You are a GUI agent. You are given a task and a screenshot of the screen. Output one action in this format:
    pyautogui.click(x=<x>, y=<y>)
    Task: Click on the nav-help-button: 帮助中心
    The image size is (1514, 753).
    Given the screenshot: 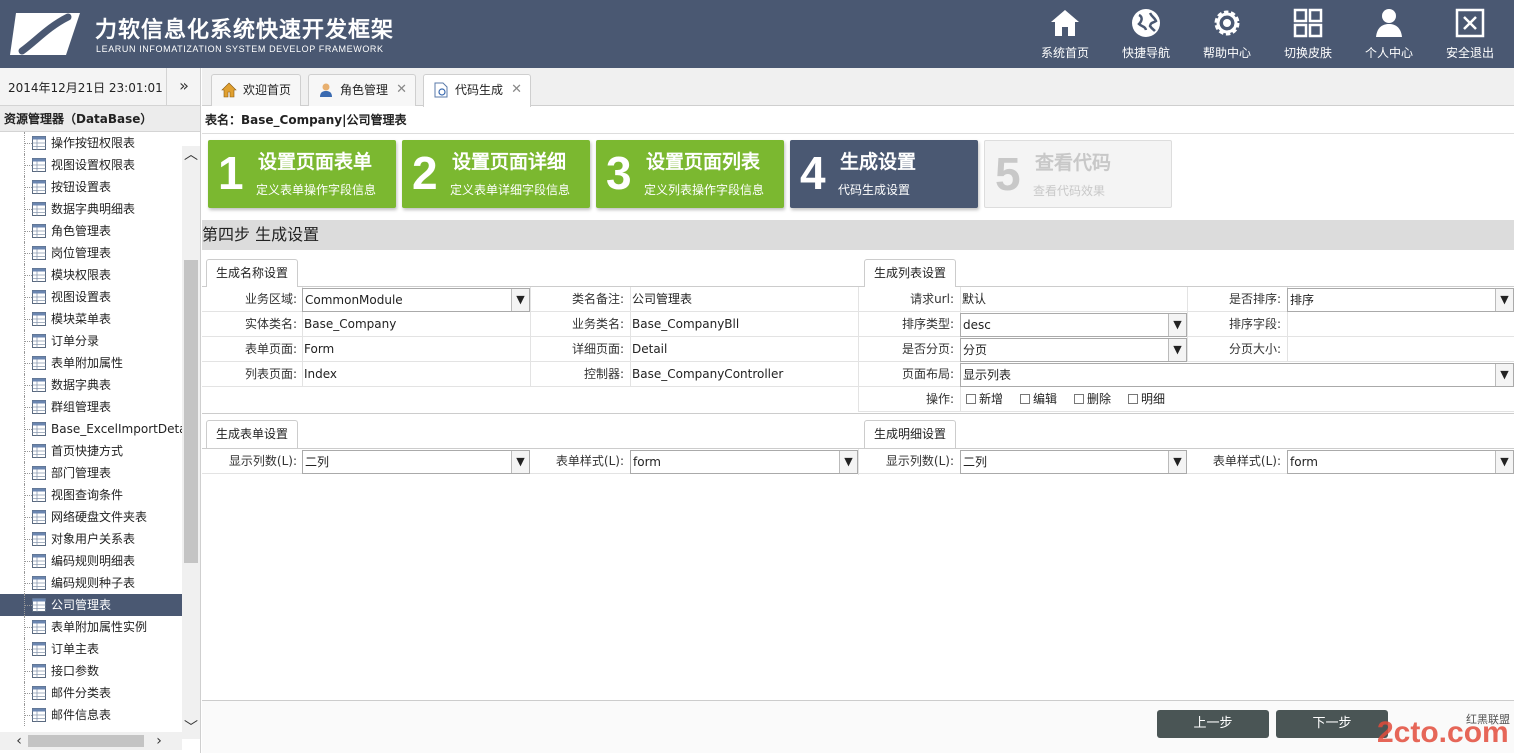 What is the action you would take?
    pyautogui.click(x=1227, y=34)
    